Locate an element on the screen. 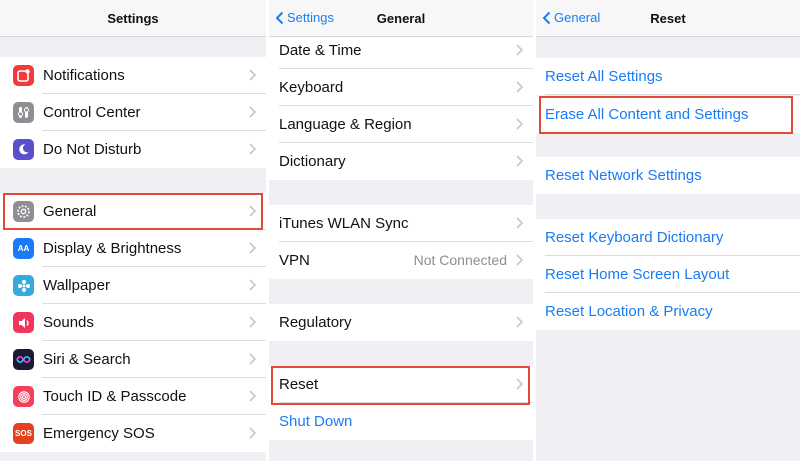 This screenshot has height=461, width=800. display-icon-text: AA is located at coordinates (23, 248).